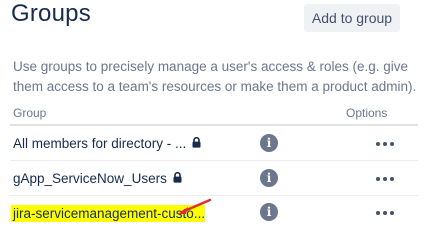 Image resolution: width=428 pixels, height=241 pixels. What do you see at coordinates (214, 178) in the screenshot?
I see `table-row: gApp_ServiceNow_Users i` at bounding box center [214, 178].